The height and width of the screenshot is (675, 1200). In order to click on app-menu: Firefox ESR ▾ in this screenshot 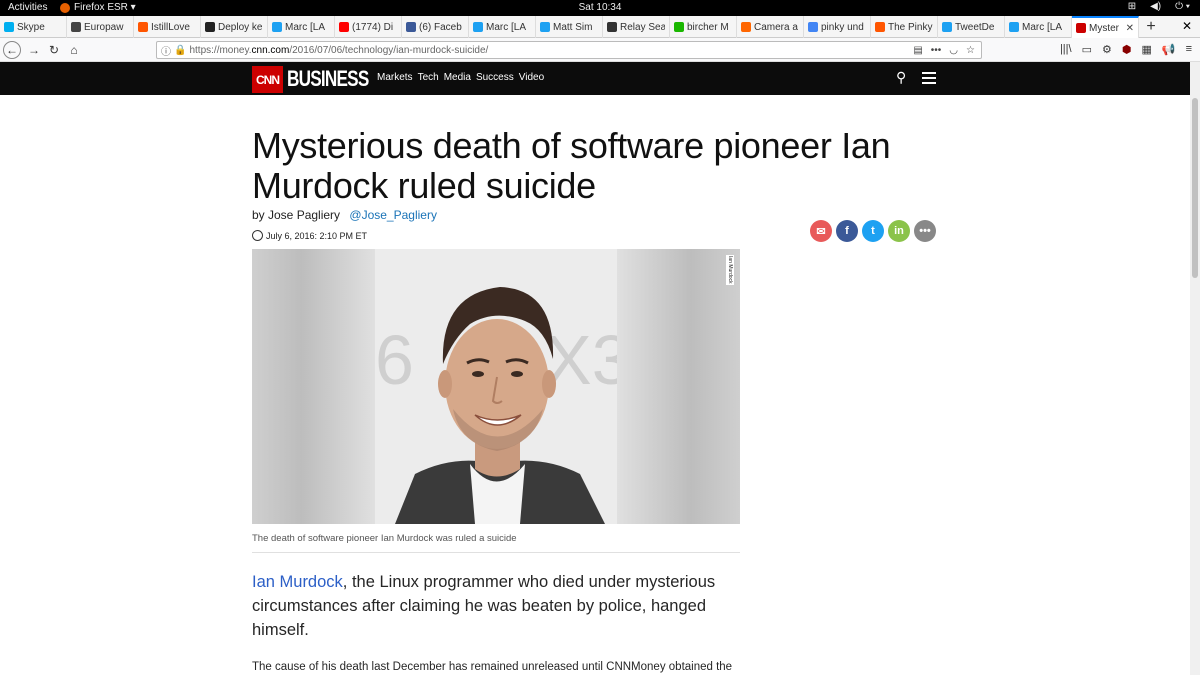, I will do `click(98, 7)`.